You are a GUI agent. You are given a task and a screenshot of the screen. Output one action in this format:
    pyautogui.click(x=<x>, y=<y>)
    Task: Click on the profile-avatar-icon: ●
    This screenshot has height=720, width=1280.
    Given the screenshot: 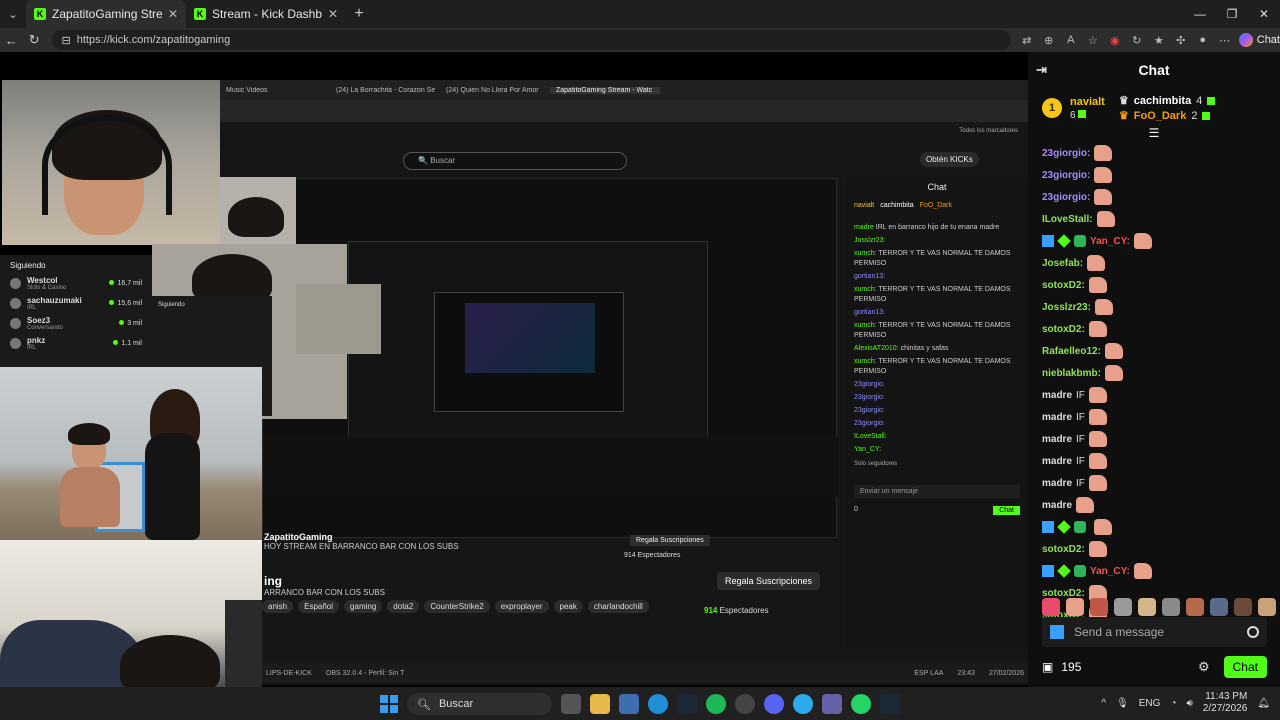 What is the action you would take?
    pyautogui.click(x=1203, y=40)
    